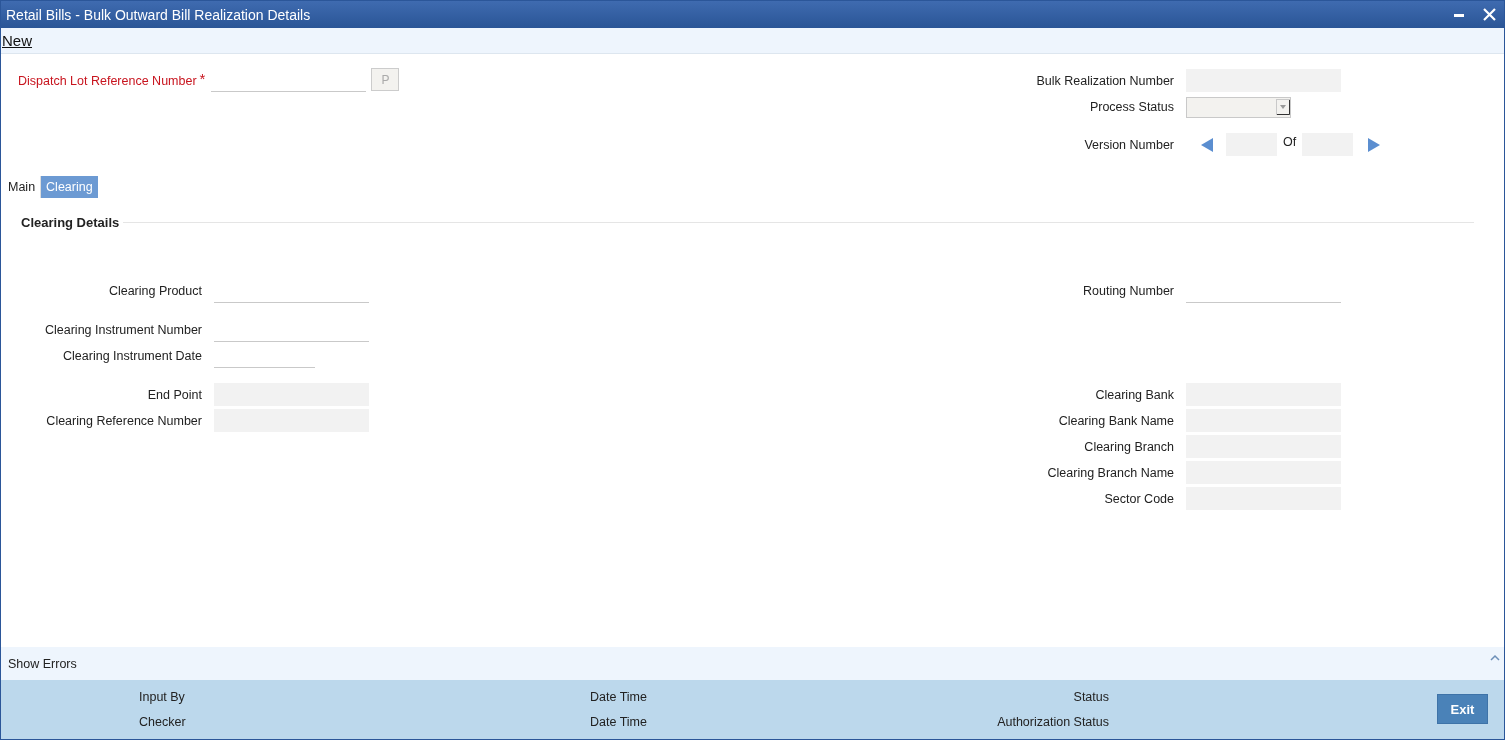  Describe the element at coordinates (154, 291) in the screenshot. I see `field-label: Clearing Product` at that location.